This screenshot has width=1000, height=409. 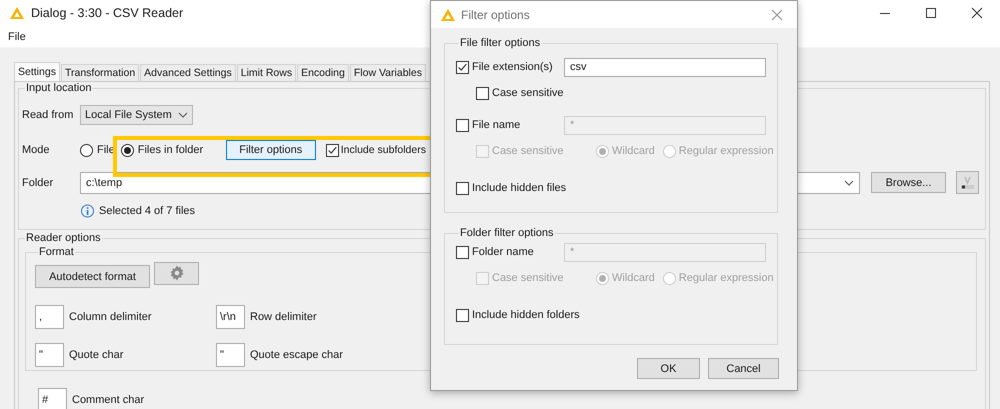 I want to click on tab: Flow Variables, so click(x=388, y=72).